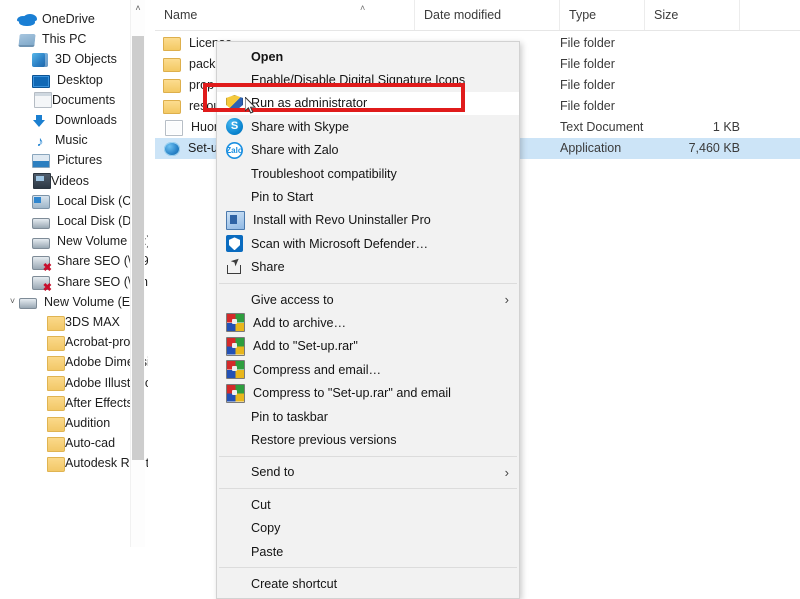 The height and width of the screenshot is (599, 800). I want to click on menu-separator, so click(368, 456).